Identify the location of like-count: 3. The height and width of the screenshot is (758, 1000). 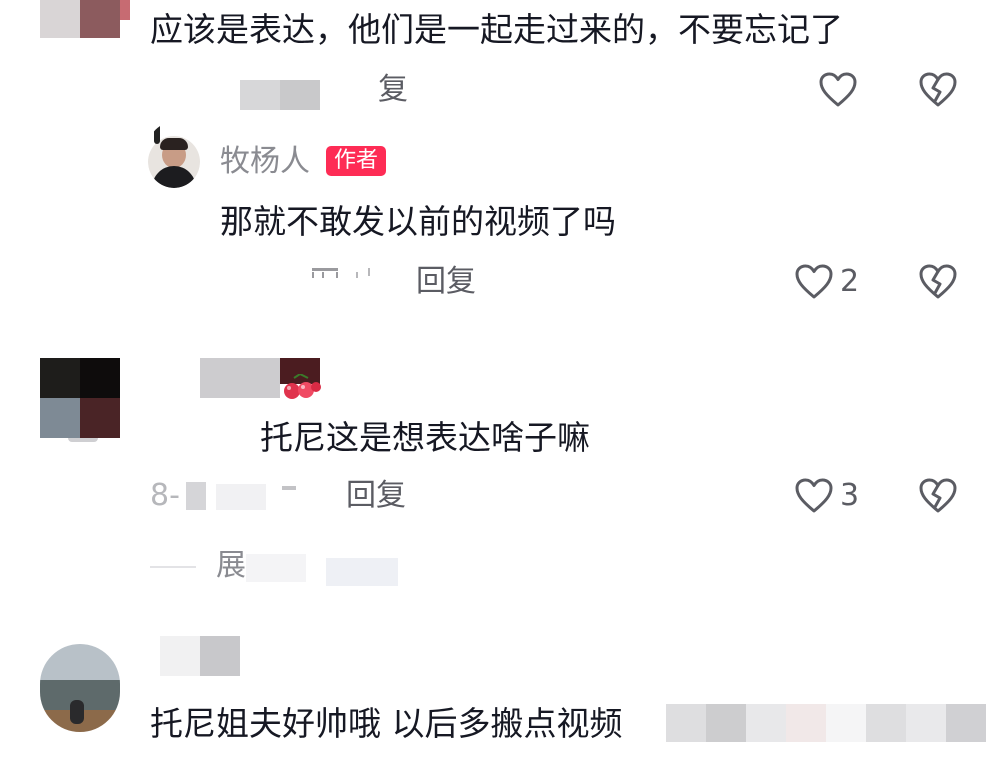
(850, 495).